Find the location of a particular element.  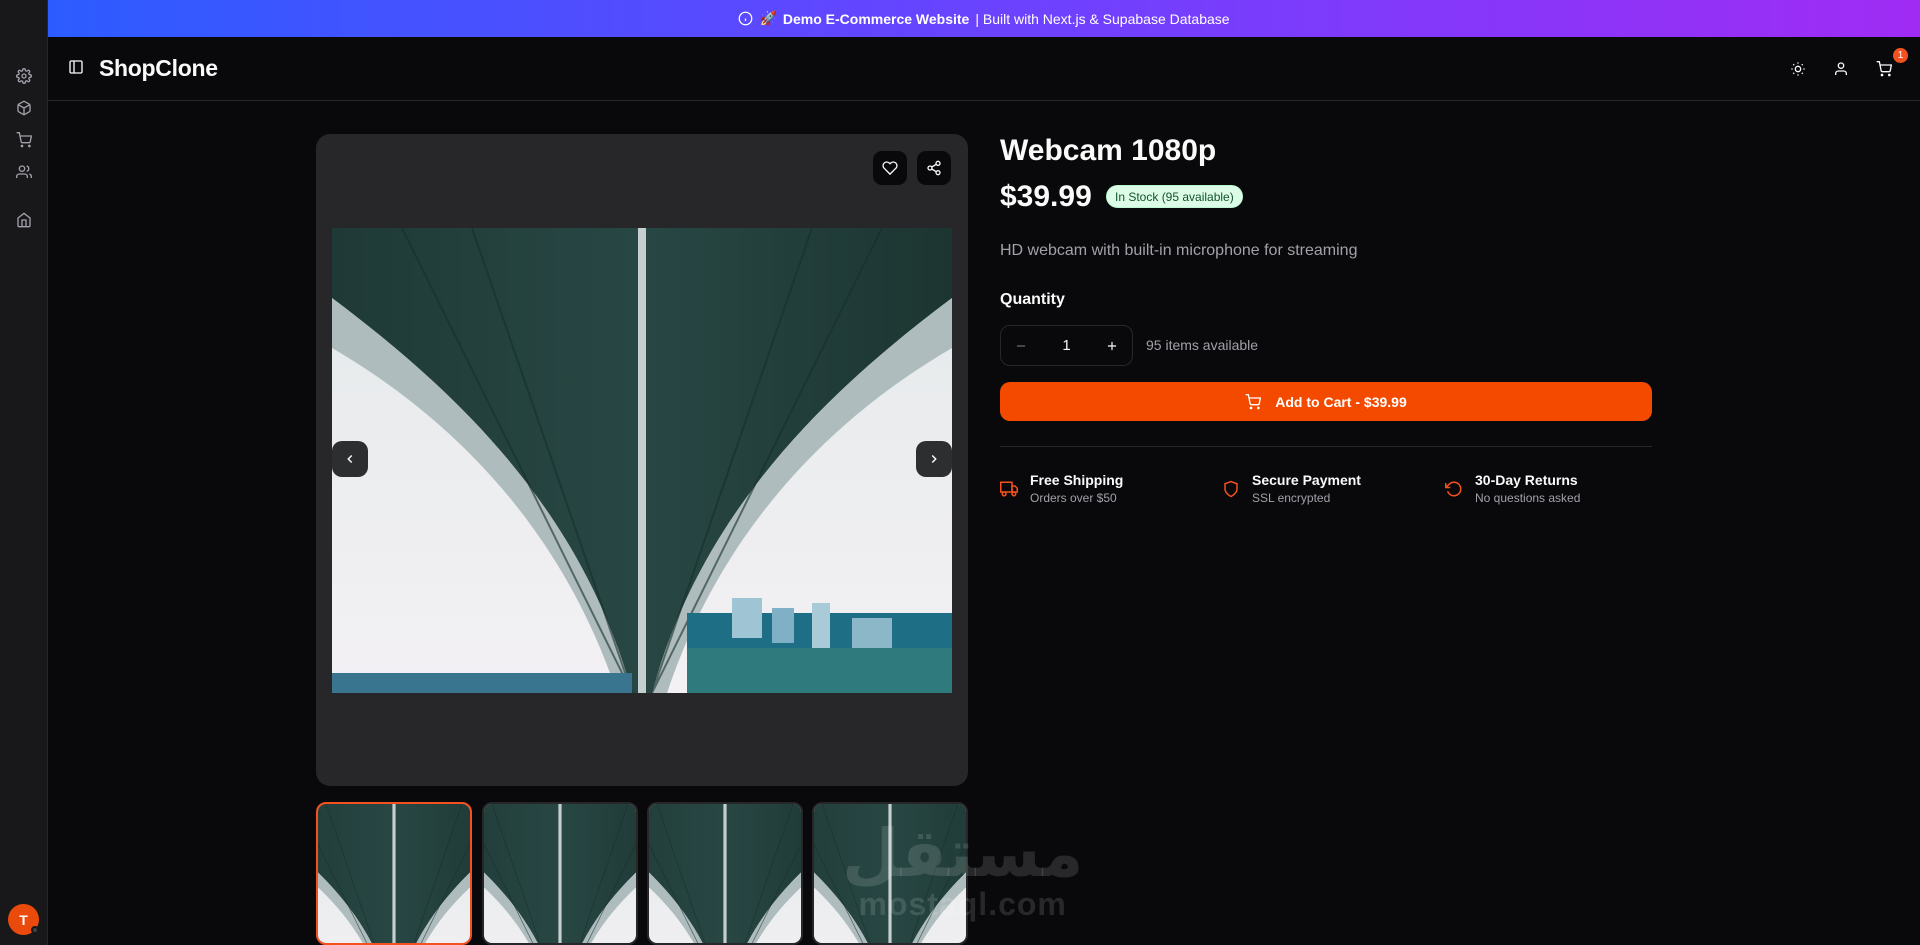

header: ShopClone 1 is located at coordinates (984, 69).